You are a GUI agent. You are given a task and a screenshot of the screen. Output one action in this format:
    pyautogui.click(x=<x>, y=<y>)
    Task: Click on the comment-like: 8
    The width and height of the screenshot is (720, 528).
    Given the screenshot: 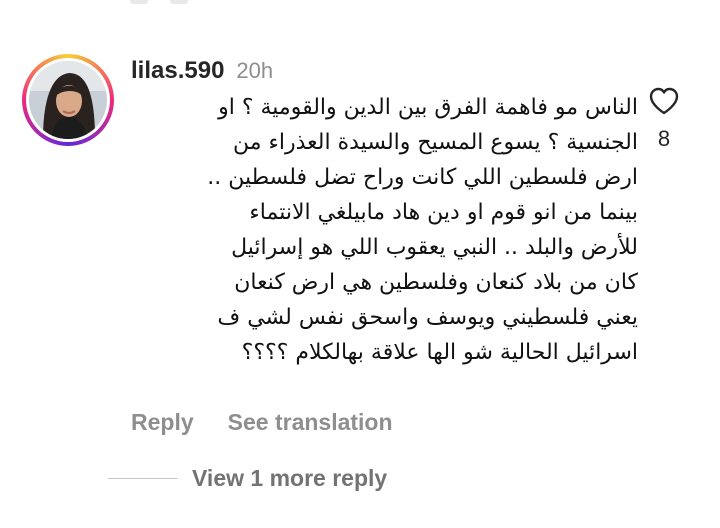 What is the action you would take?
    pyautogui.click(x=664, y=119)
    